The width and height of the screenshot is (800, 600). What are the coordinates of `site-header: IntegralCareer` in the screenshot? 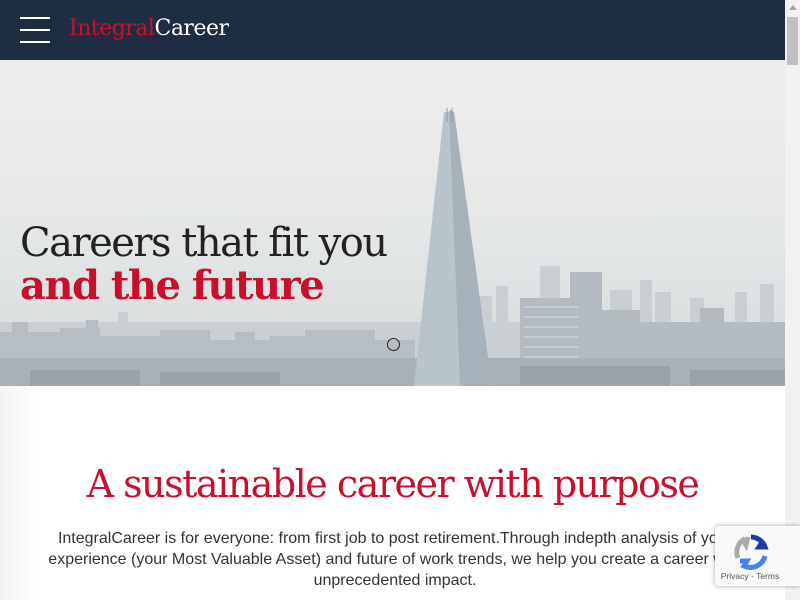 It's located at (392, 30).